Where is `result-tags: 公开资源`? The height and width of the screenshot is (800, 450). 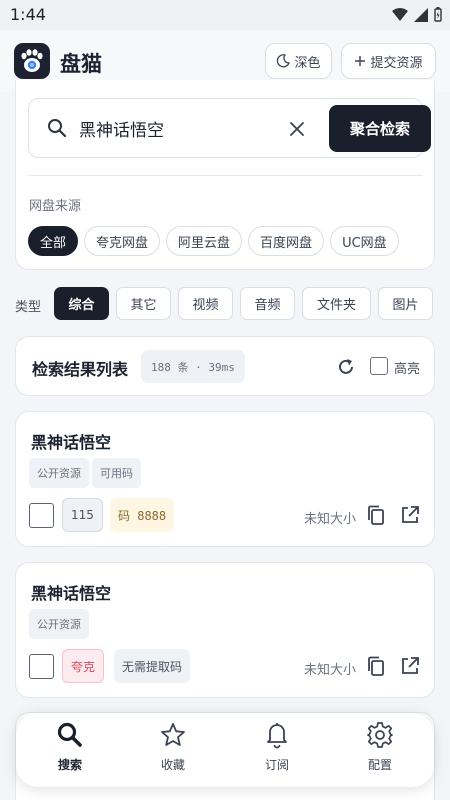 result-tags: 公开资源 is located at coordinates (60, 624).